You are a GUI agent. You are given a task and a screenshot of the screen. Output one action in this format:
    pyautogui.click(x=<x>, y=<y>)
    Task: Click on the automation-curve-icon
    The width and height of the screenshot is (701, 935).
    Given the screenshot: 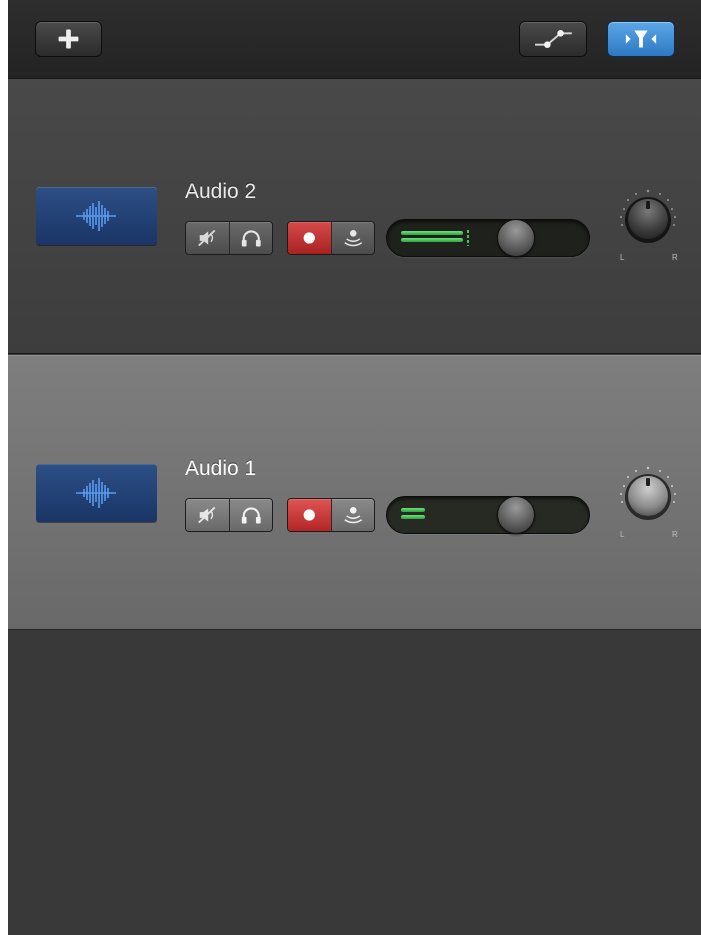 What is the action you would take?
    pyautogui.click(x=553, y=39)
    